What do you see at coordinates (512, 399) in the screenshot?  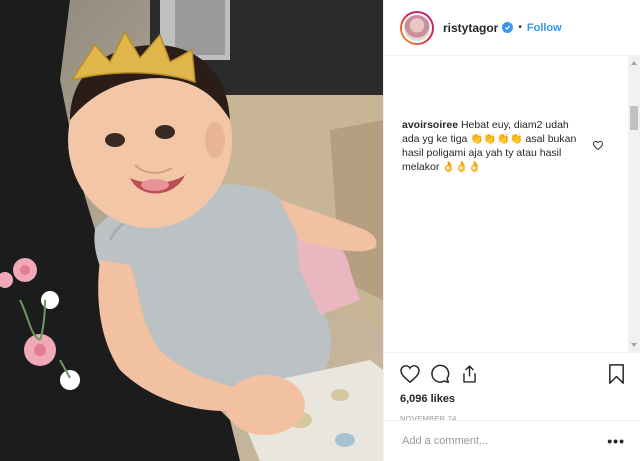 I see `likes-count: 6,096 likes` at bounding box center [512, 399].